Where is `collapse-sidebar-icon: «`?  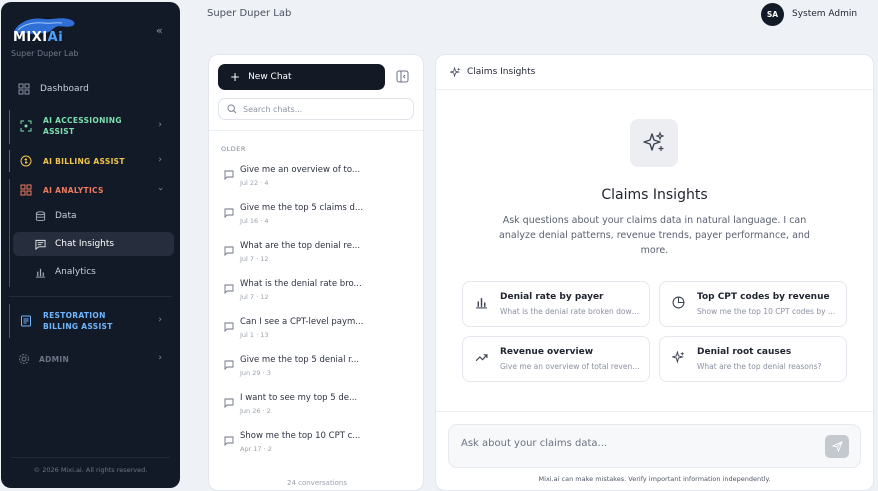 collapse-sidebar-icon: « is located at coordinates (159, 30).